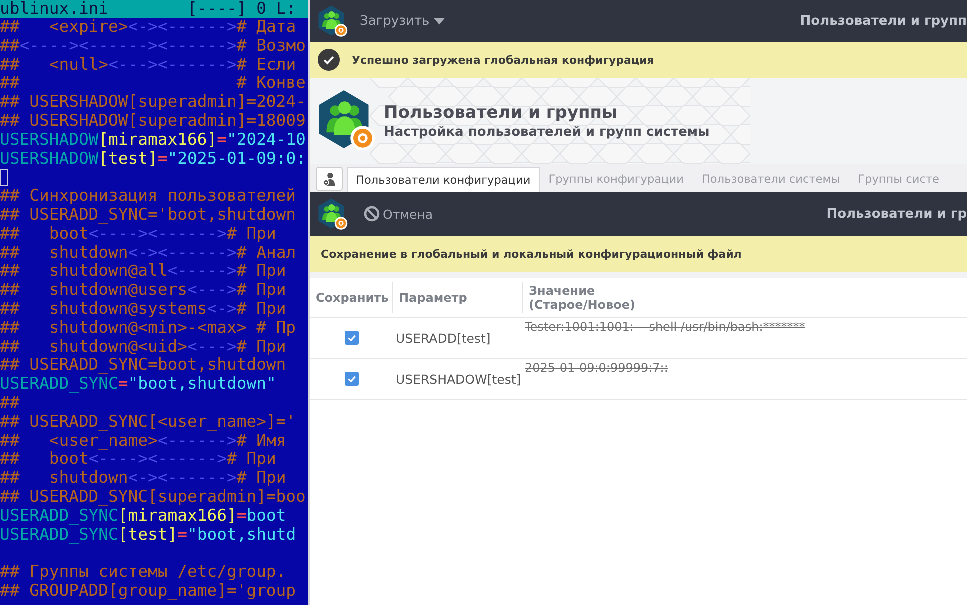 This screenshot has height=605, width=967. Describe the element at coordinates (143, 441) in the screenshot. I see `code-line: ## <user_name><------># Имя` at that location.